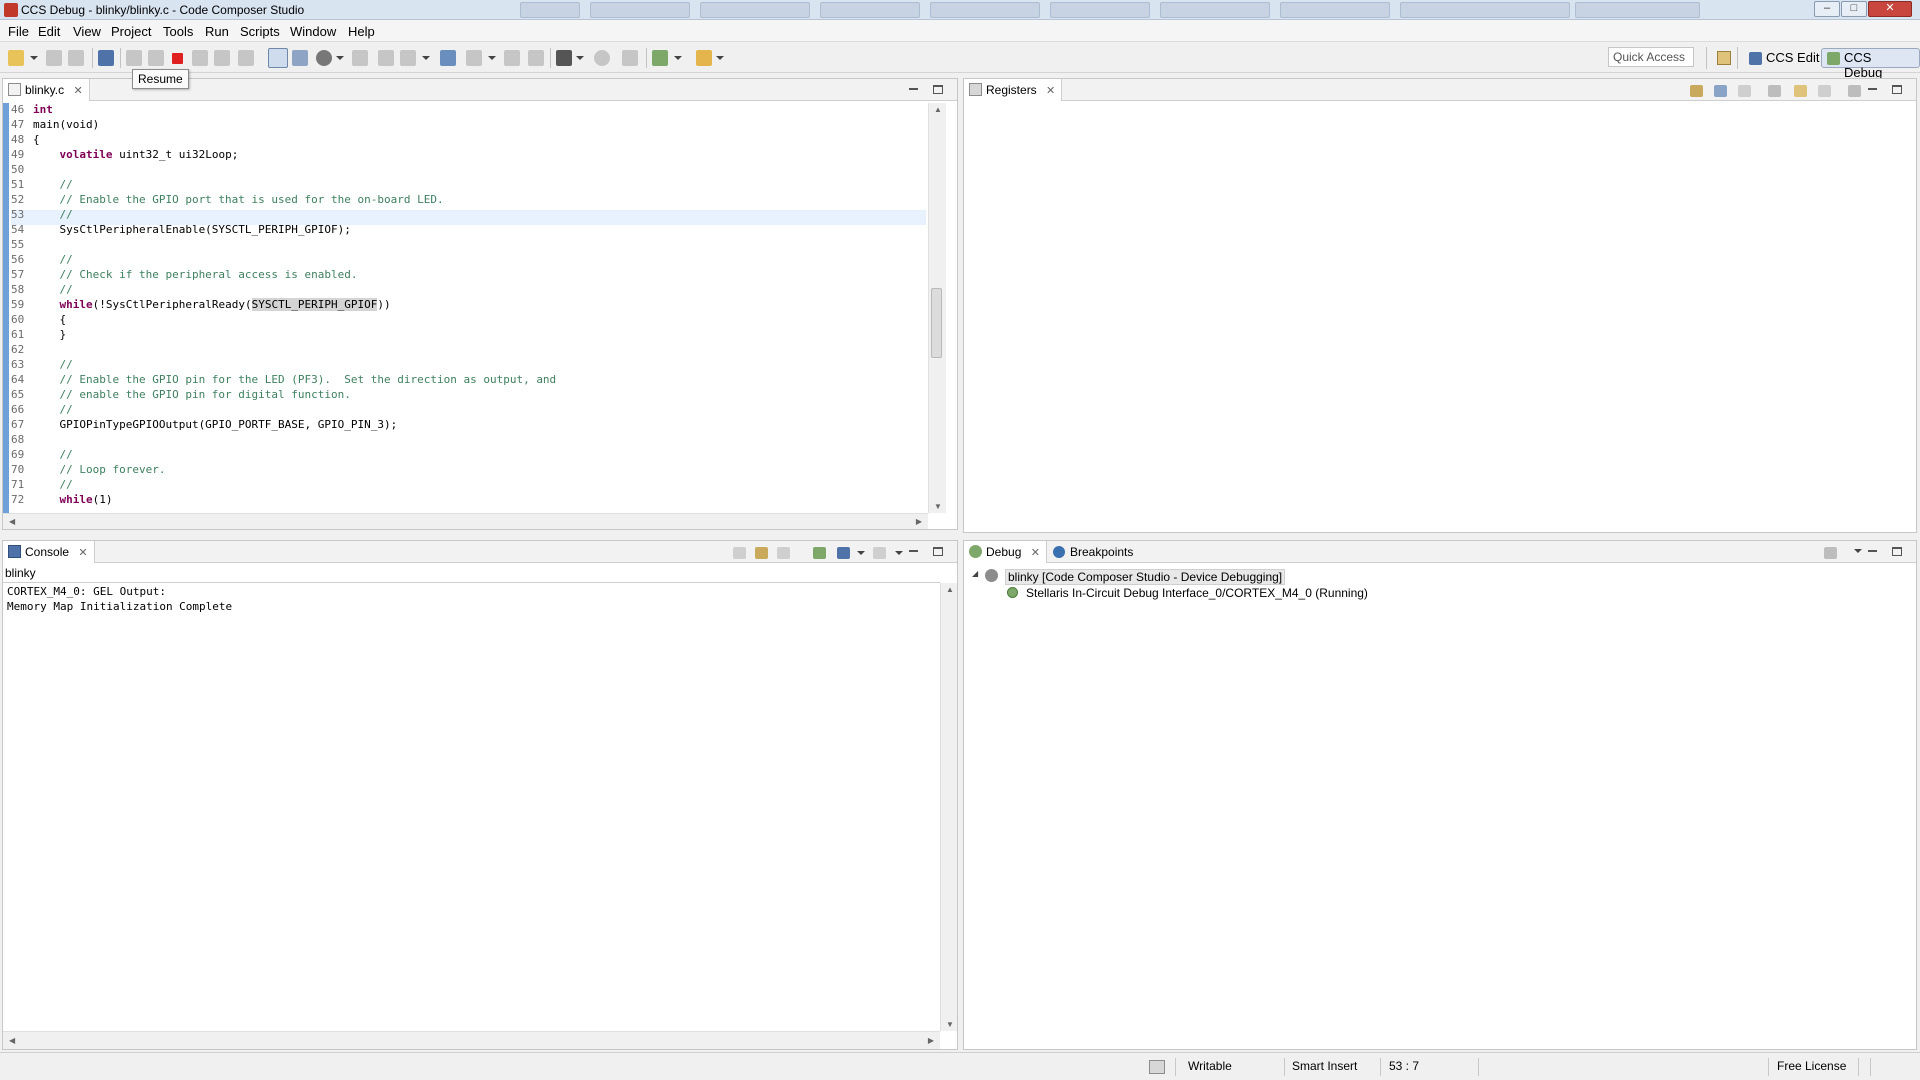 This screenshot has height=1080, width=1920. I want to click on close-window-button: ✕, so click(1890, 9).